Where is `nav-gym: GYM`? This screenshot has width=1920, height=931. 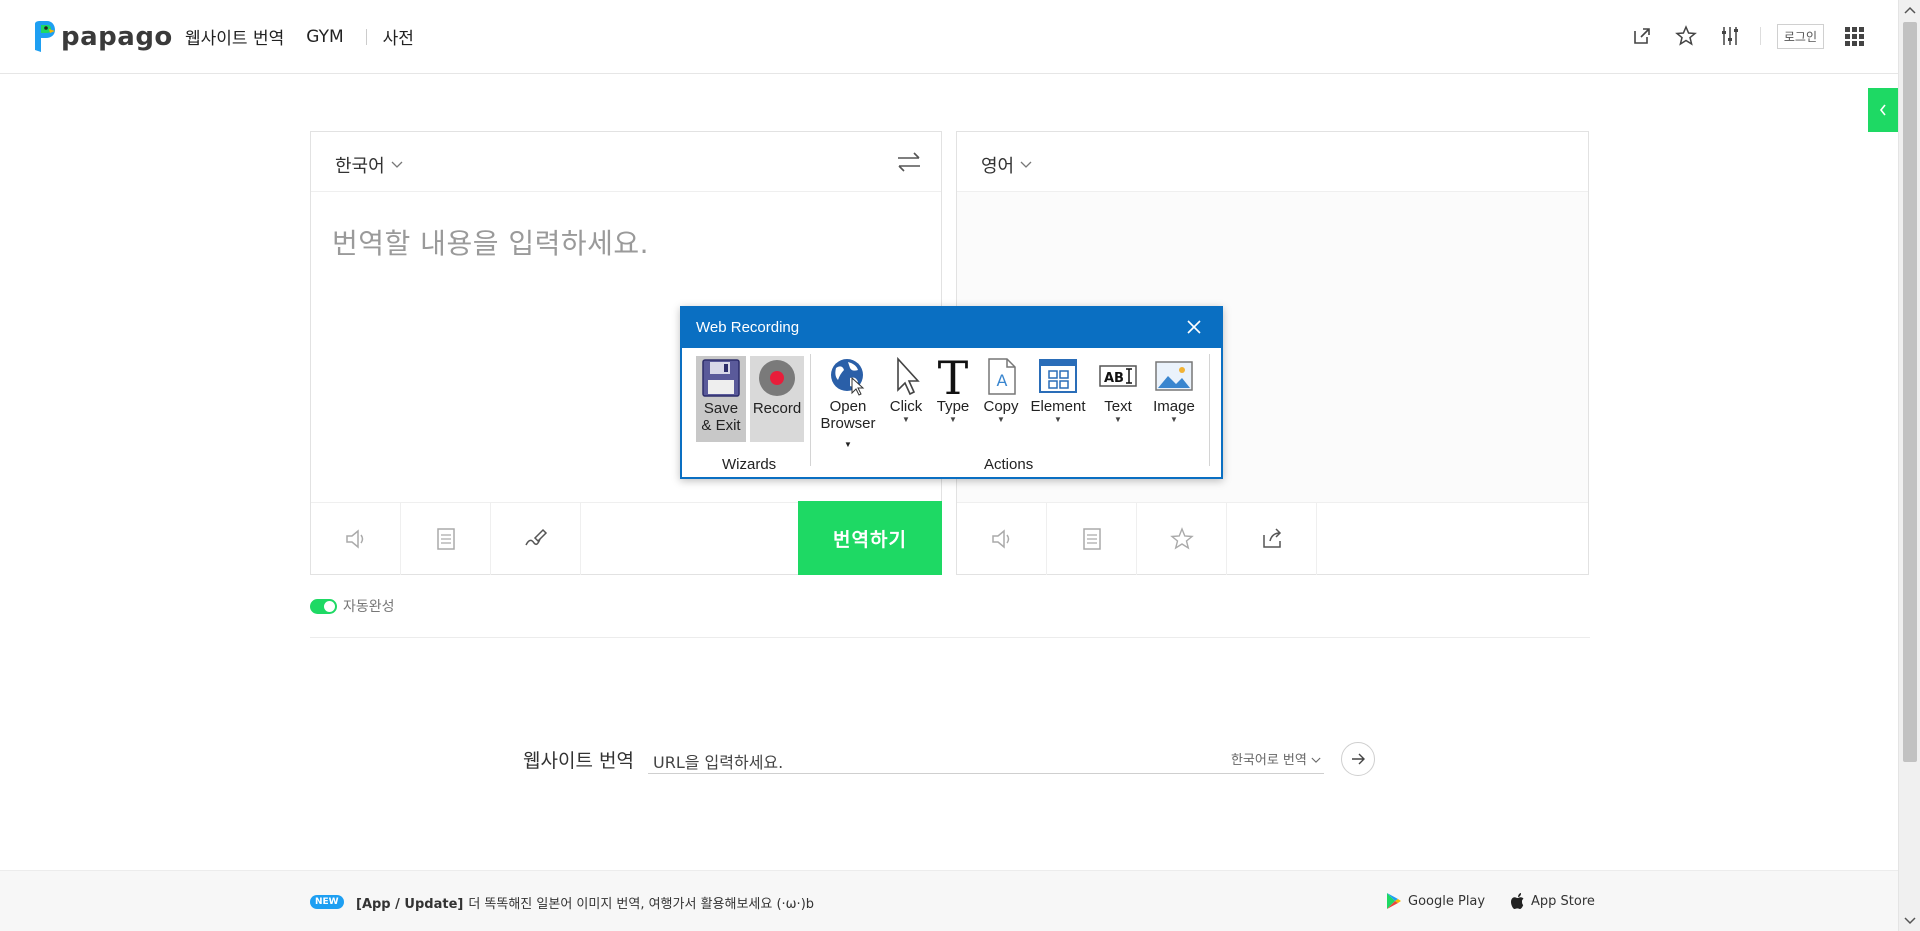 nav-gym: GYM is located at coordinates (324, 37).